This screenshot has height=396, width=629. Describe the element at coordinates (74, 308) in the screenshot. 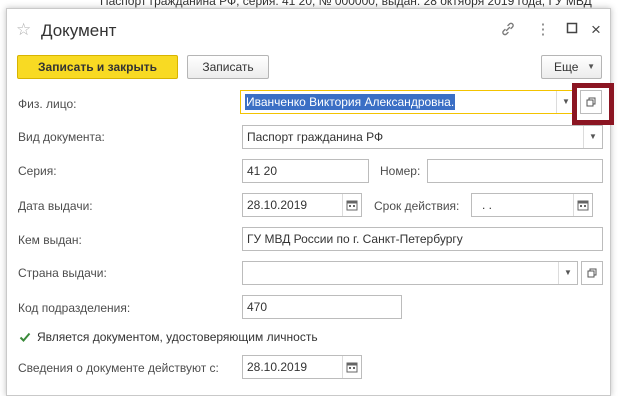

I see `dept-code-label: Код подразделения:` at that location.